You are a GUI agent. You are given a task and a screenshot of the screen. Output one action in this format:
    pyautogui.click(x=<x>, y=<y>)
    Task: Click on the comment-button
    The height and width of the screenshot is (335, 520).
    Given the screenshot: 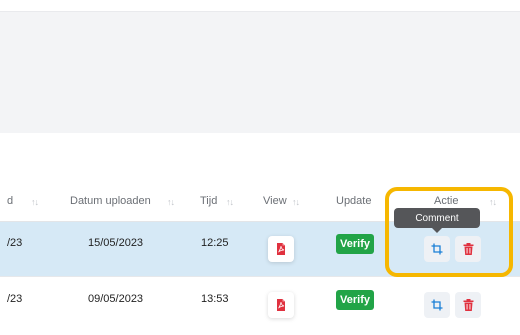 What is the action you would take?
    pyautogui.click(x=437, y=305)
    